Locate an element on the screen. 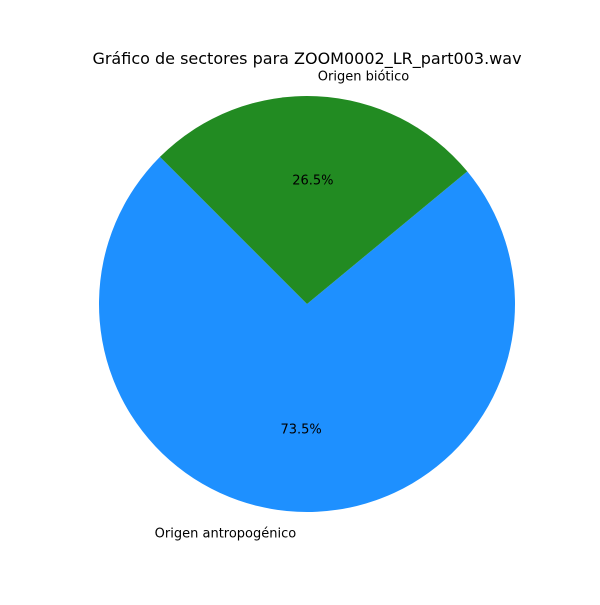 The width and height of the screenshot is (600, 605). slice-percent-label-1: 73.5% is located at coordinates (300, 430).